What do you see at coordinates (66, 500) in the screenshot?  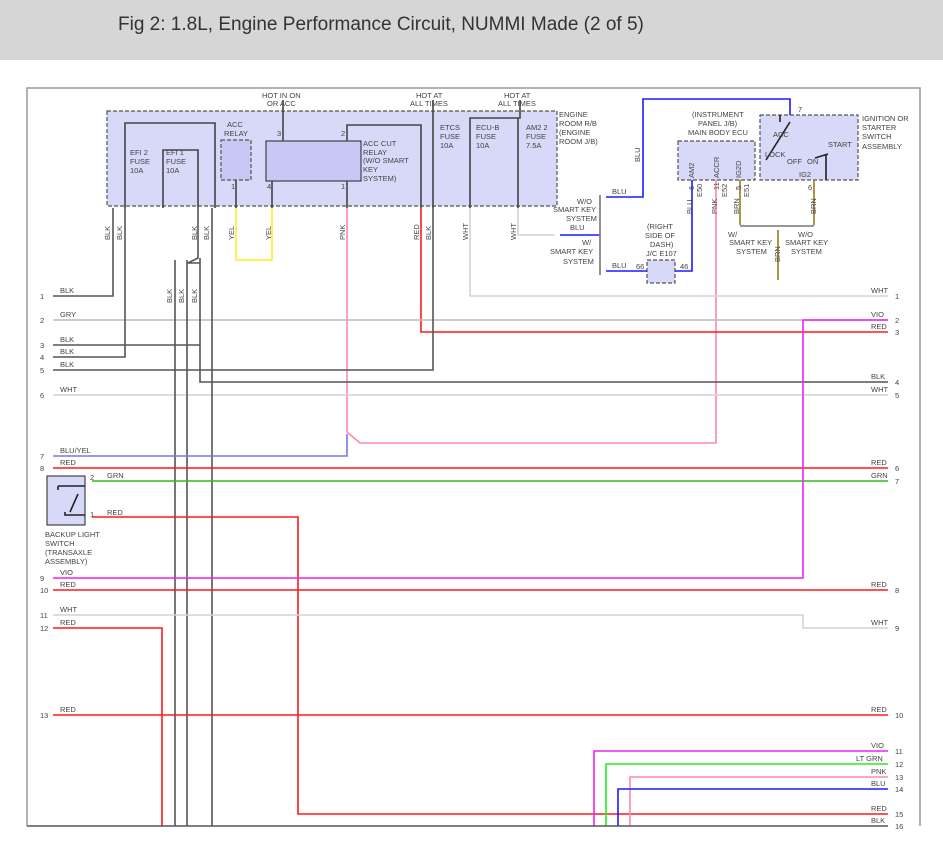 I see `backup-light-switch` at bounding box center [66, 500].